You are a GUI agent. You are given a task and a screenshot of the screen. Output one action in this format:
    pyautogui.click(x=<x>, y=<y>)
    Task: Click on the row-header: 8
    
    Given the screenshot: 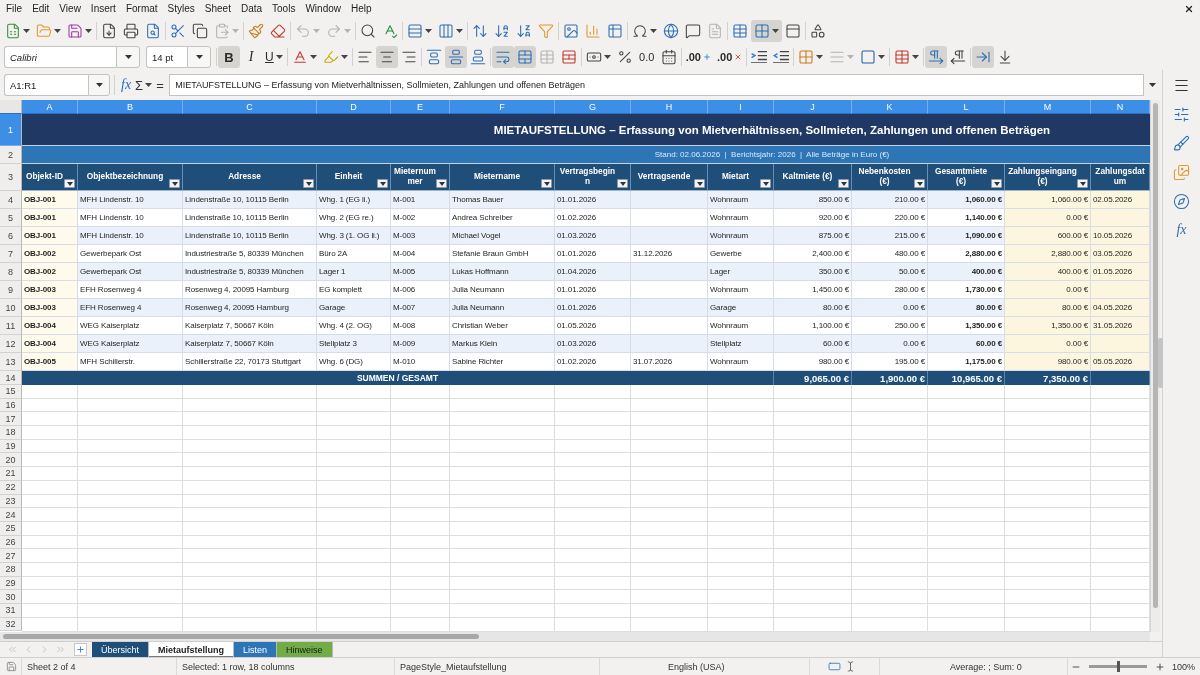 What is the action you would take?
    pyautogui.click(x=11, y=272)
    